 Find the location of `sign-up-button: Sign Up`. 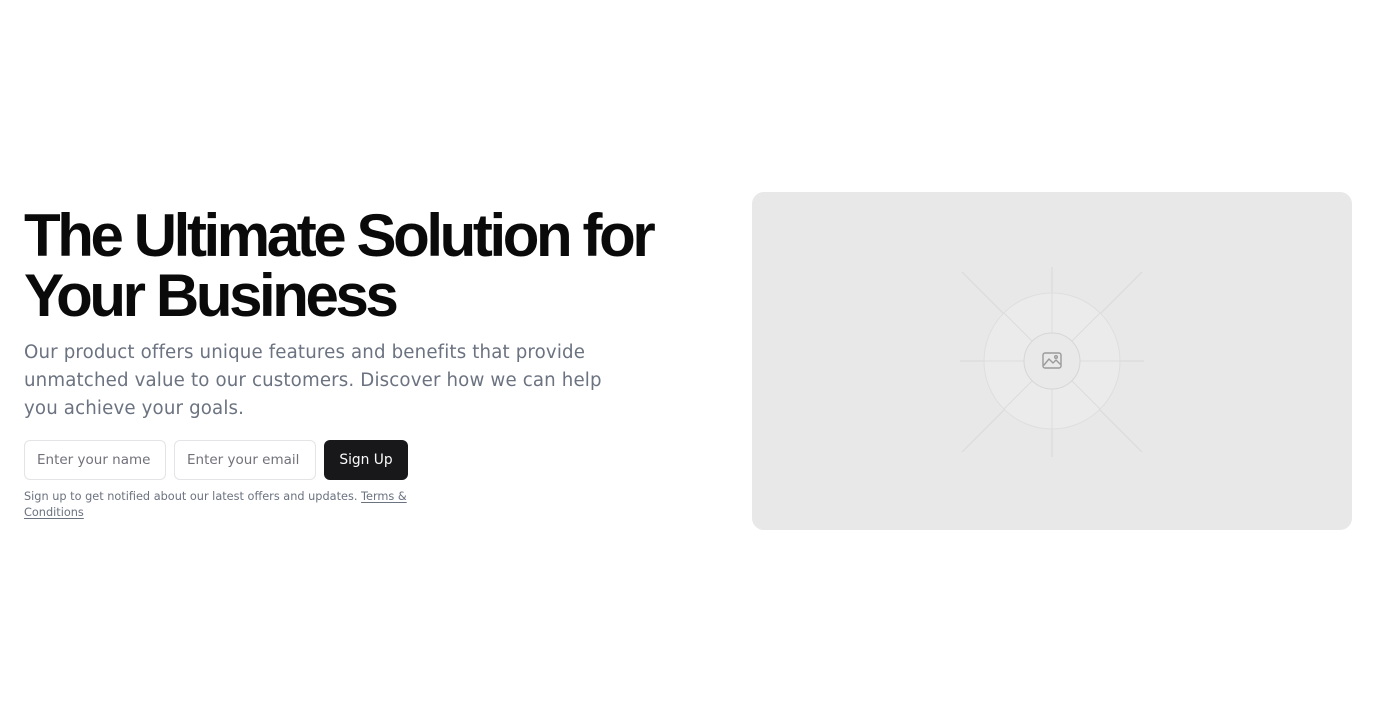

sign-up-button: Sign Up is located at coordinates (366, 460).